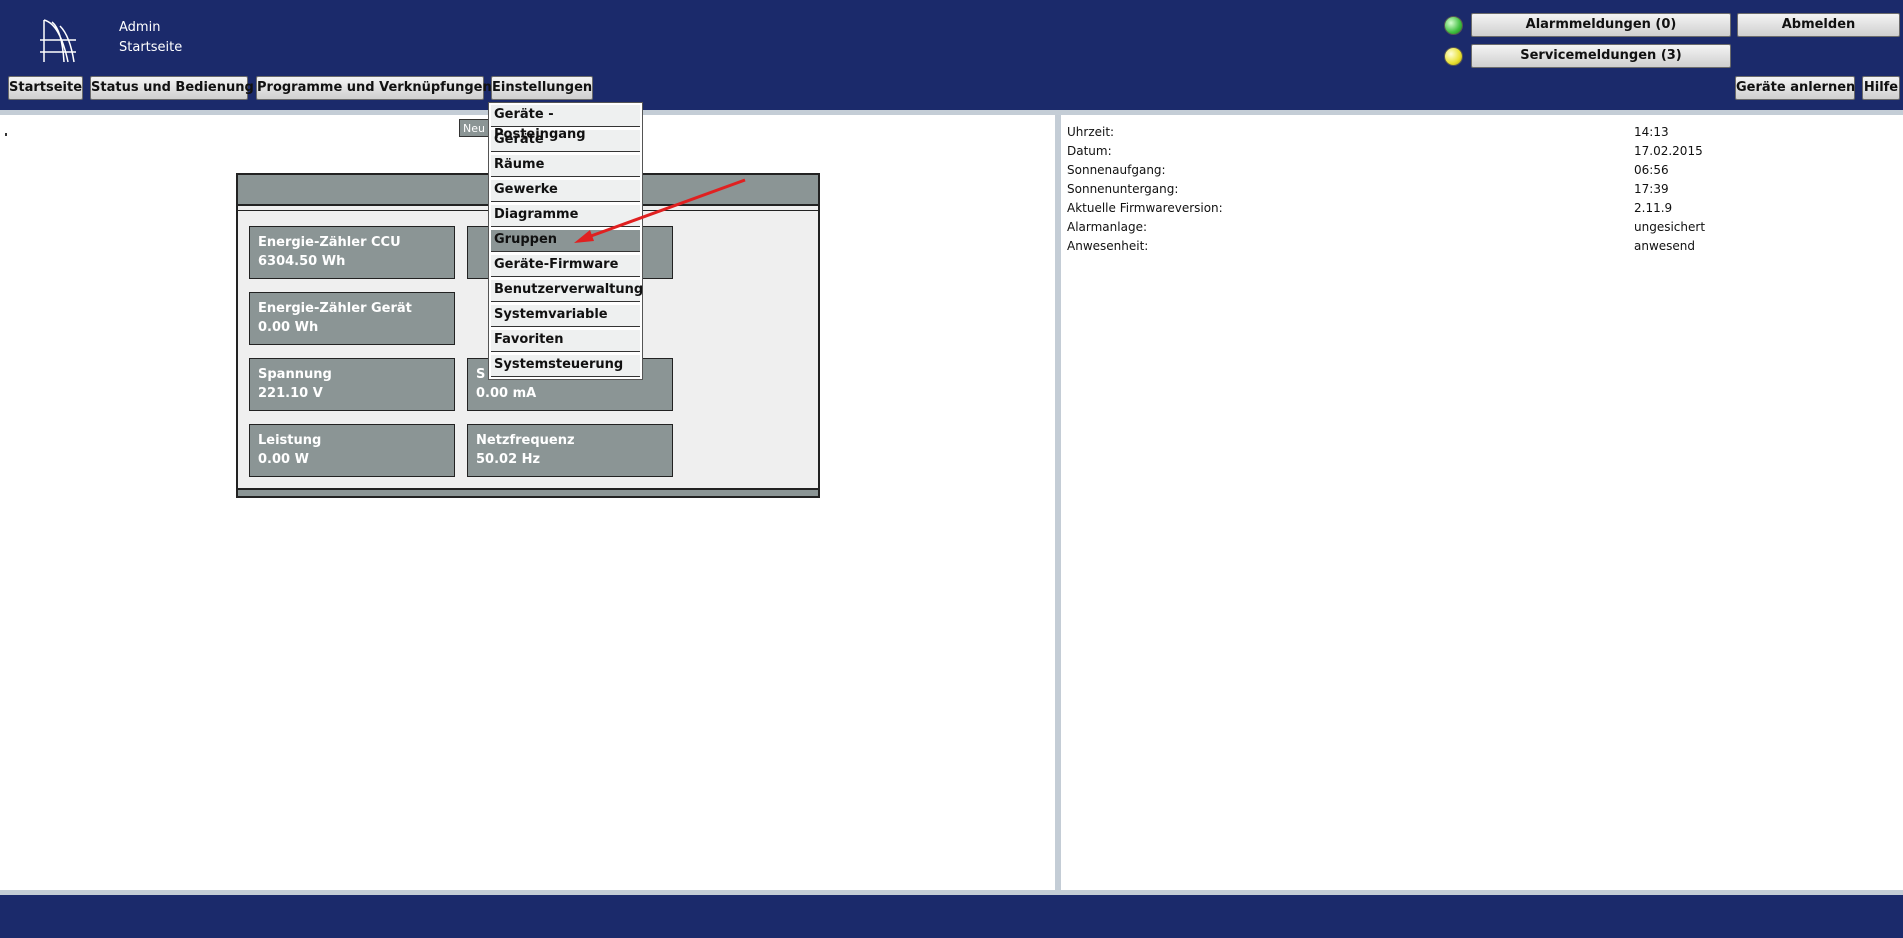 Image resolution: width=1903 pixels, height=938 pixels. I want to click on alarm-status-led-icon, so click(1453, 25).